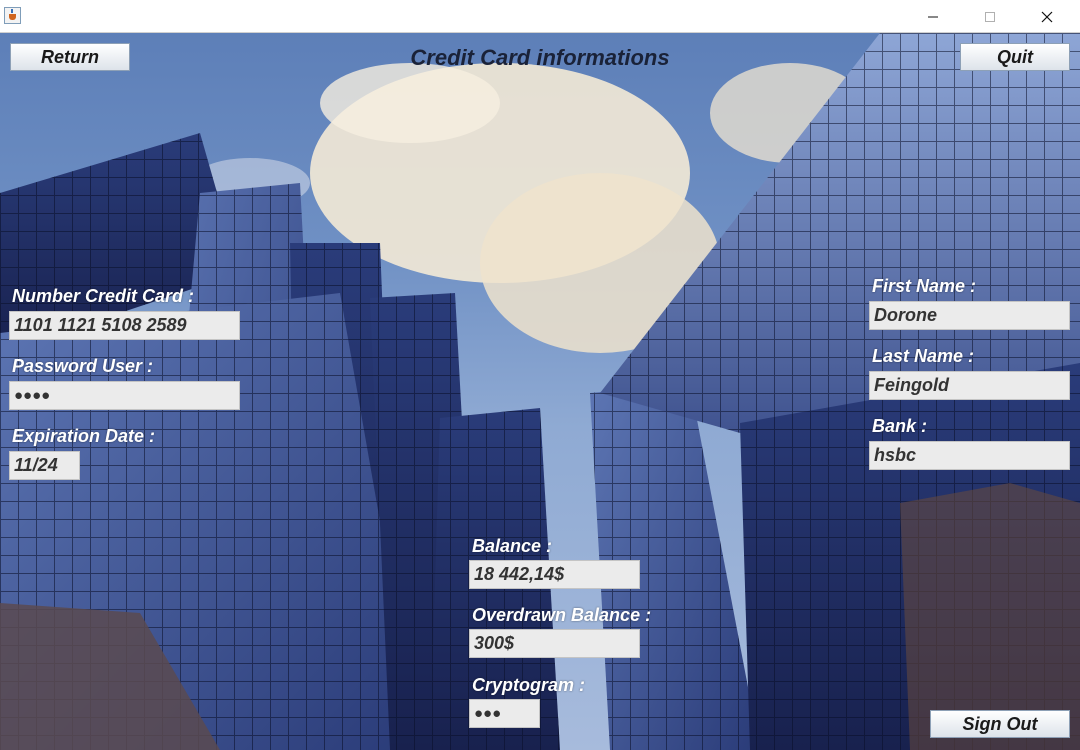 The image size is (1080, 750). What do you see at coordinates (540, 57) in the screenshot?
I see `page-title: Credit Card informations` at bounding box center [540, 57].